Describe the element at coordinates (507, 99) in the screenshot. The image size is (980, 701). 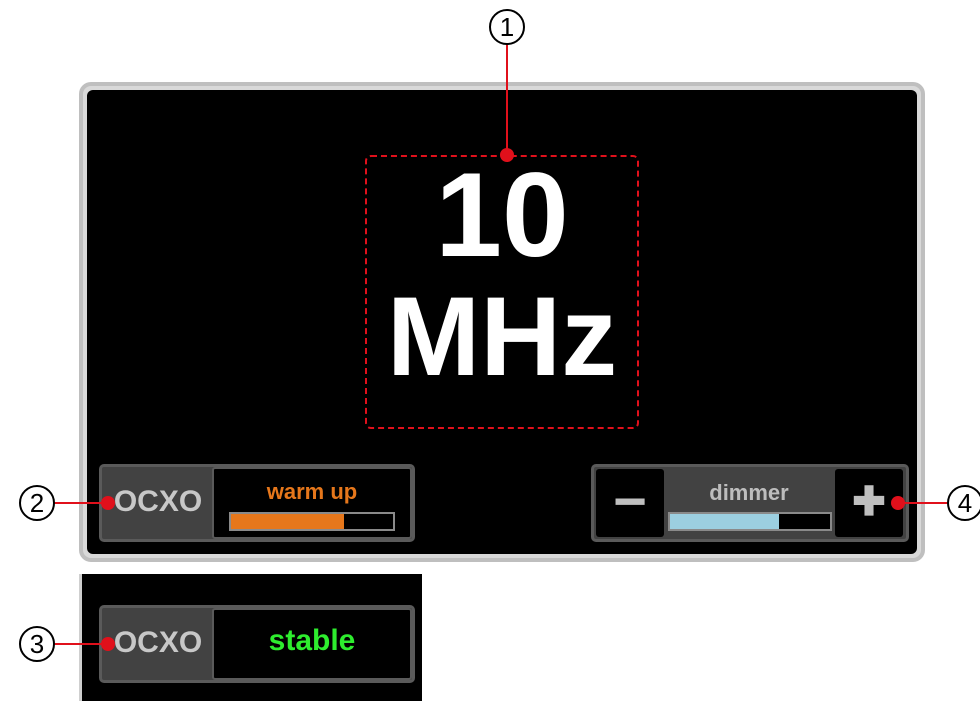
I see `callout-1-leader` at that location.